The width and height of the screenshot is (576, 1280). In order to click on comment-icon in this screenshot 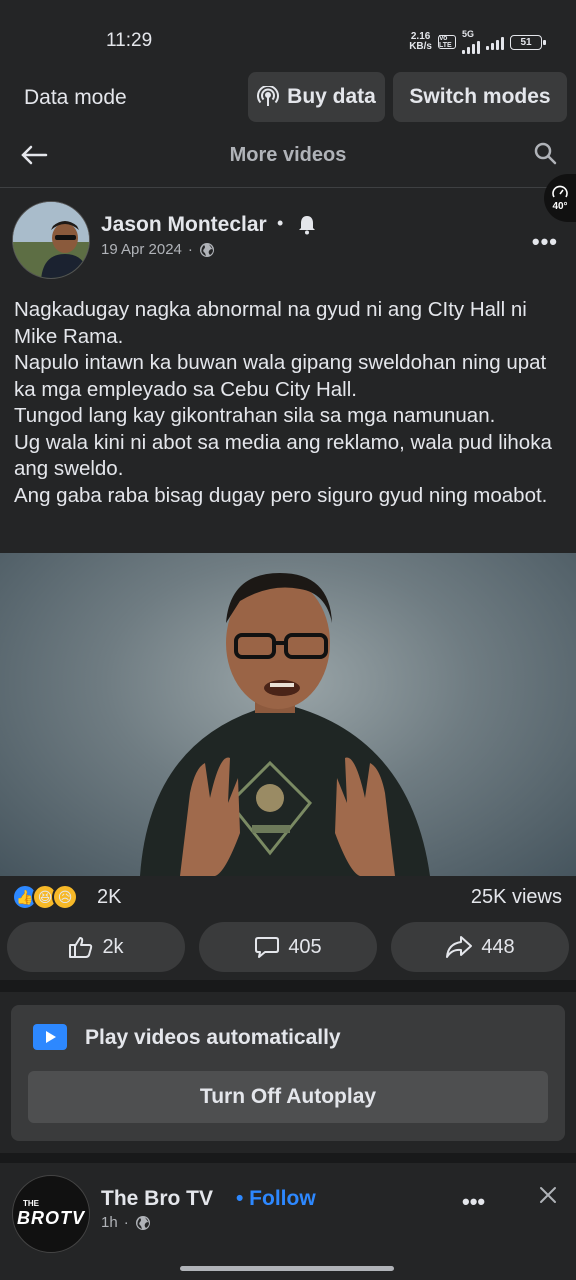, I will do `click(267, 947)`.